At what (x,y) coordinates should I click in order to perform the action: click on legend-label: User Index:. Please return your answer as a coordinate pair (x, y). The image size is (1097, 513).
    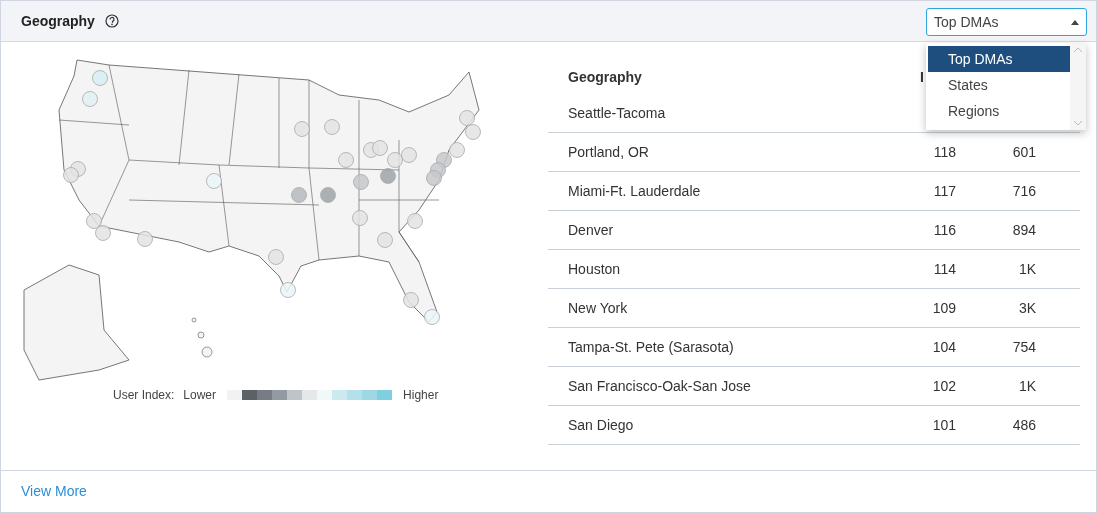
    Looking at the image, I should click on (144, 395).